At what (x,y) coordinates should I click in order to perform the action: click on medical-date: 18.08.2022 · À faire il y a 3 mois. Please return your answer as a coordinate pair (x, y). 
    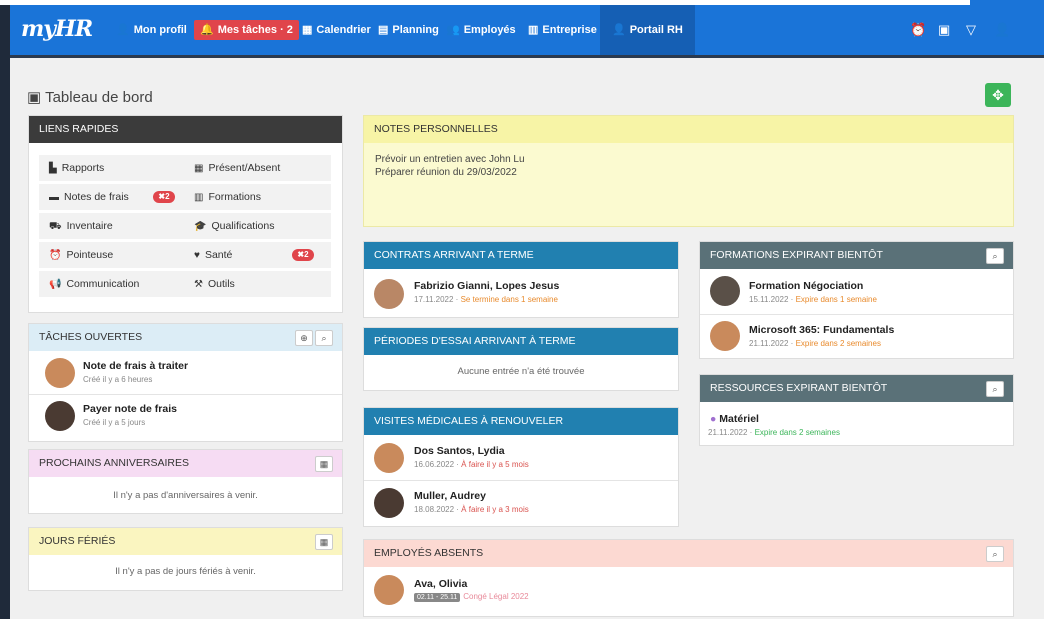
    Looking at the image, I should click on (471, 509).